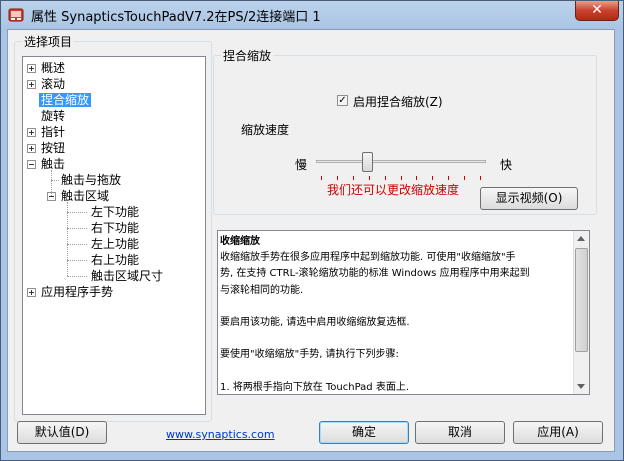 This screenshot has width=624, height=461. Describe the element at coordinates (85, 196) in the screenshot. I see `tree-item-label: 触击区域` at that location.